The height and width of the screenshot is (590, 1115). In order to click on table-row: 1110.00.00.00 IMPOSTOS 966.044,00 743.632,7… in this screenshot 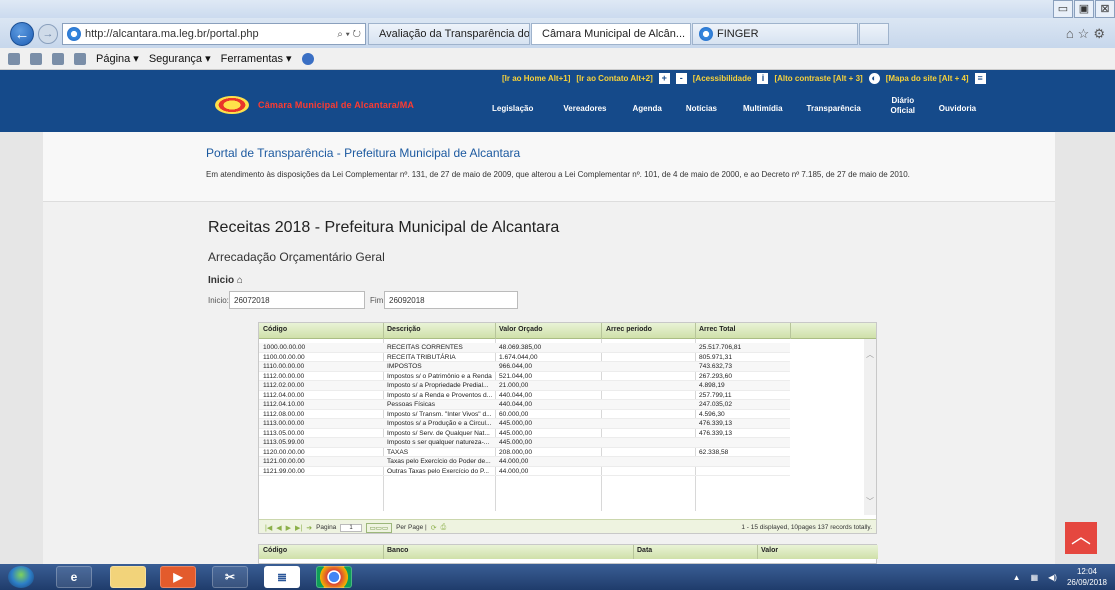, I will do `click(524, 367)`.